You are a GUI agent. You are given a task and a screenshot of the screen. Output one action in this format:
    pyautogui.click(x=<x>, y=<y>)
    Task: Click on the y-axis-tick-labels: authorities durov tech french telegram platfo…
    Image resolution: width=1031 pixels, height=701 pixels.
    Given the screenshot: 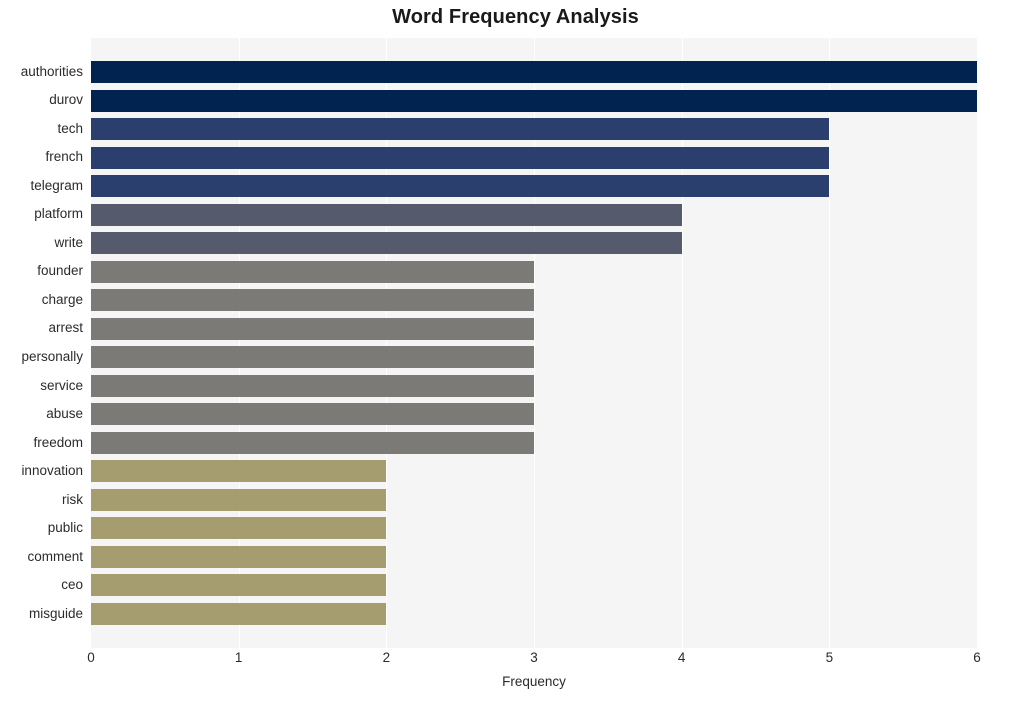 What is the action you would take?
    pyautogui.click(x=41, y=343)
    